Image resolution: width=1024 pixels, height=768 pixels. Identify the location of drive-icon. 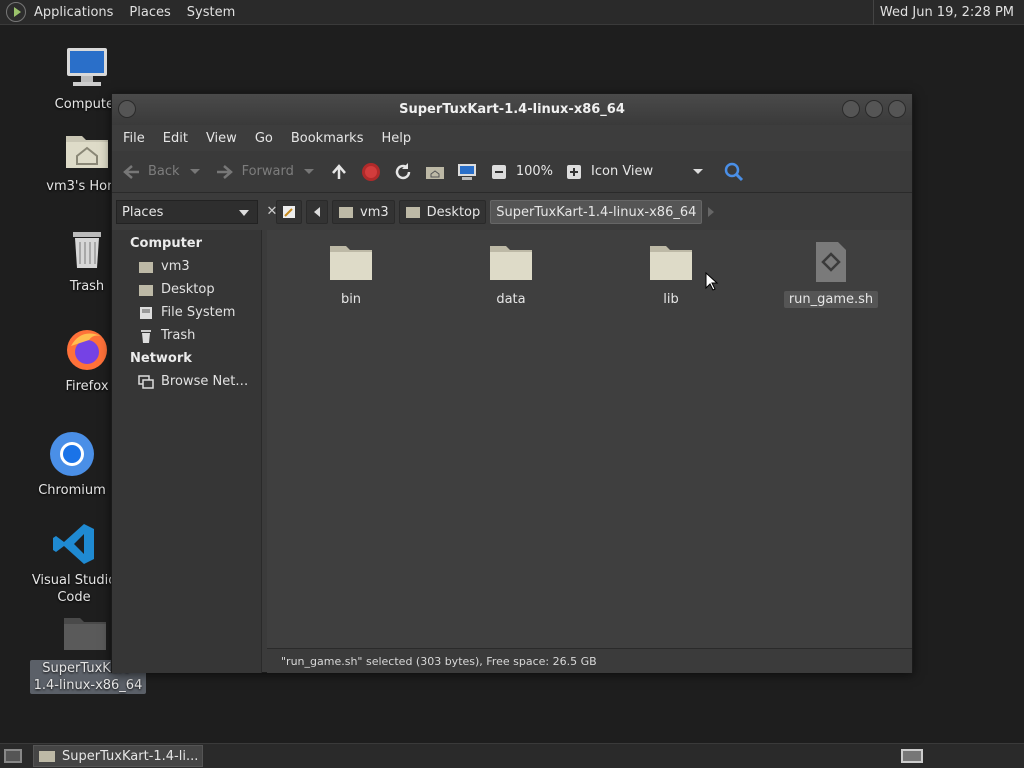
(146, 312).